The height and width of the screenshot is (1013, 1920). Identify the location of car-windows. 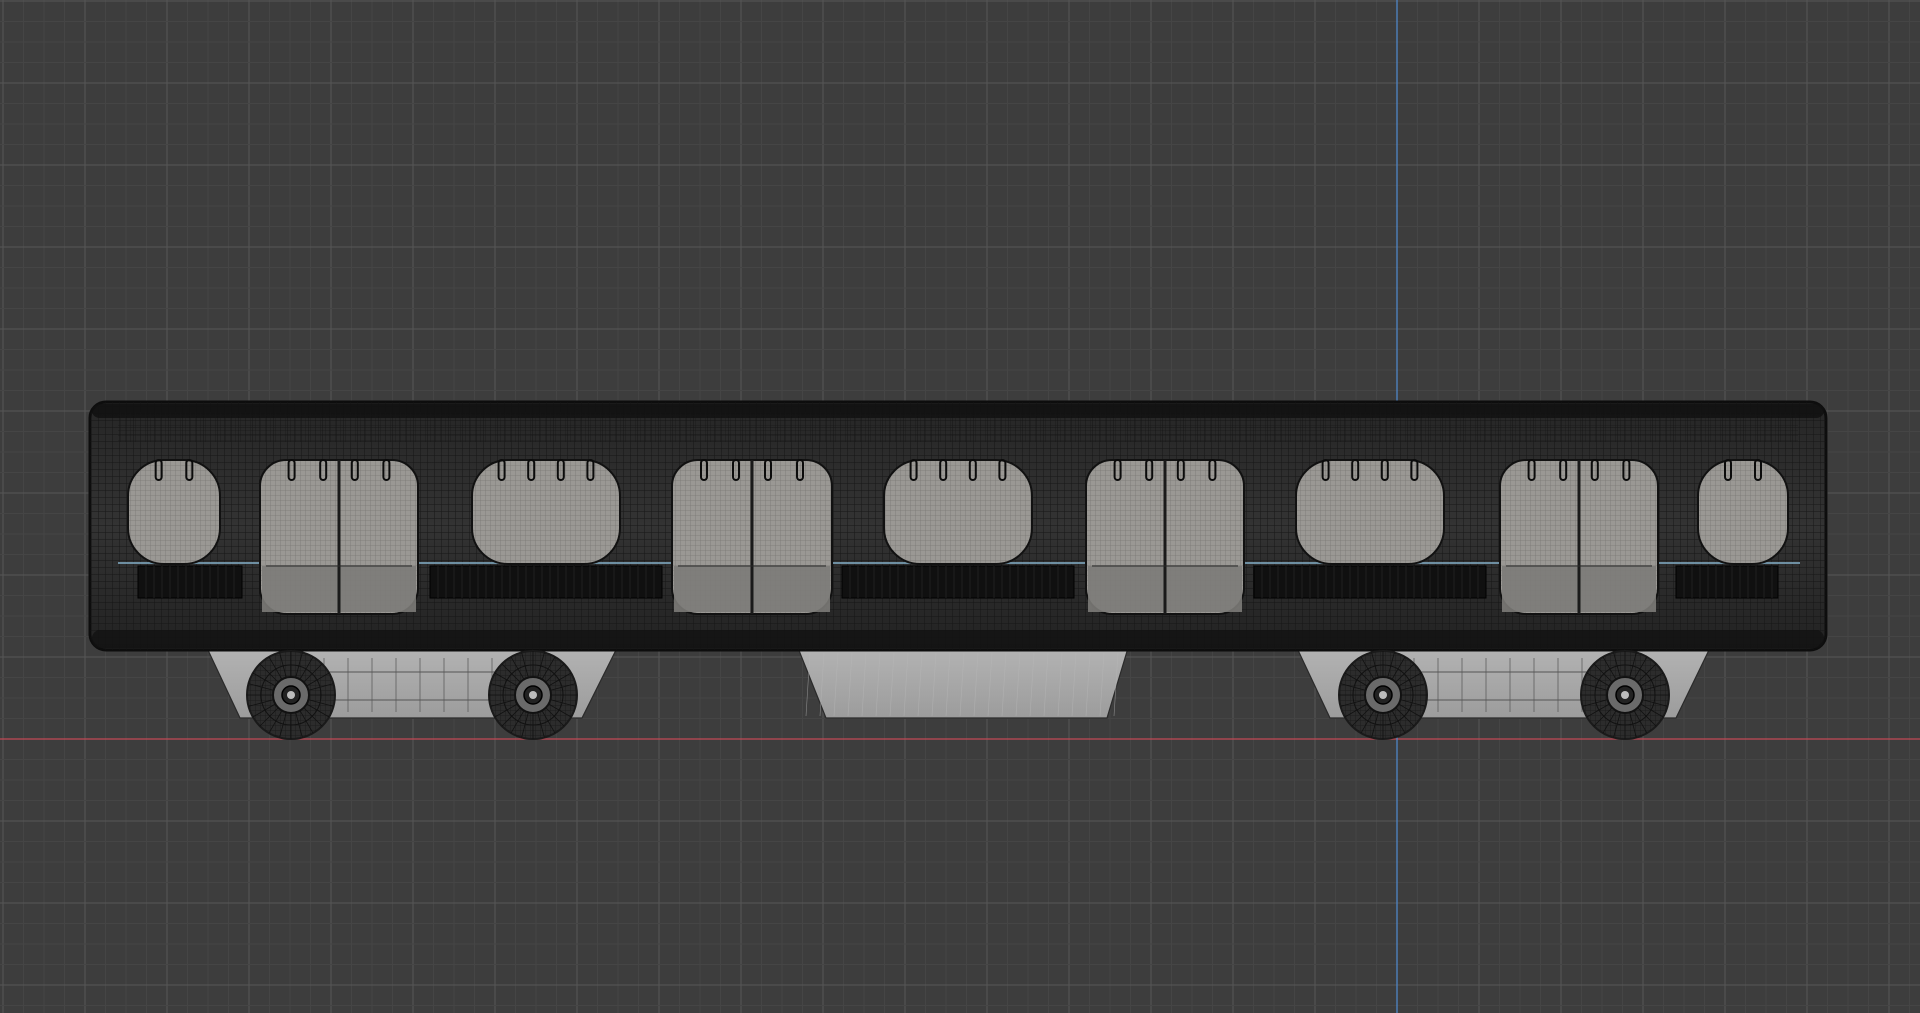
(958, 537).